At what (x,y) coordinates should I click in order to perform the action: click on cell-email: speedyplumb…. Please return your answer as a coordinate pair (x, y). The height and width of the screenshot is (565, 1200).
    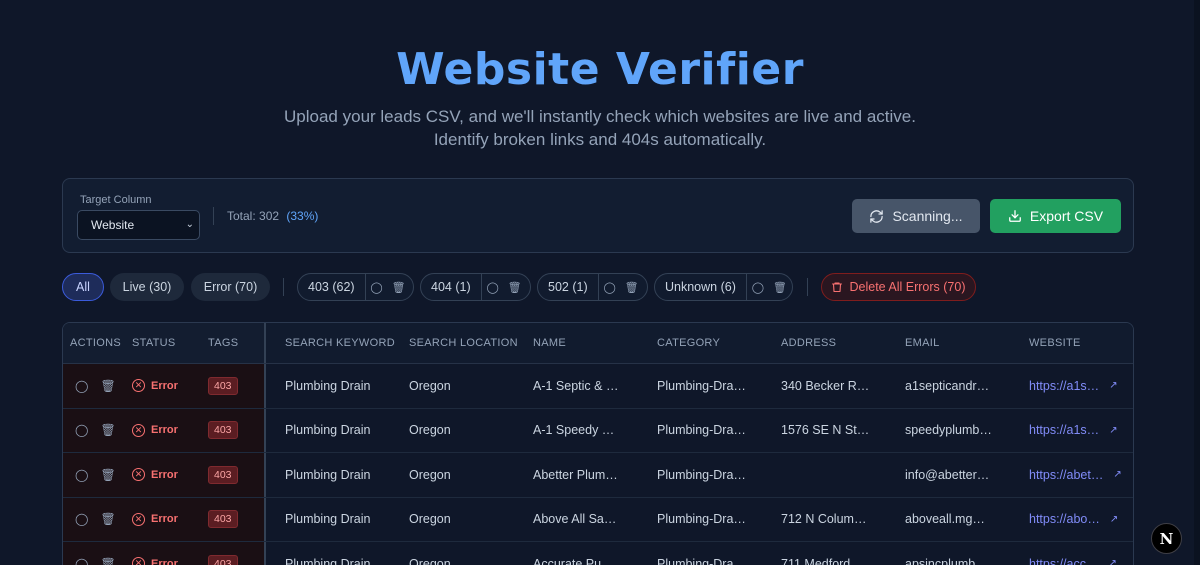
    Looking at the image, I should click on (948, 430).